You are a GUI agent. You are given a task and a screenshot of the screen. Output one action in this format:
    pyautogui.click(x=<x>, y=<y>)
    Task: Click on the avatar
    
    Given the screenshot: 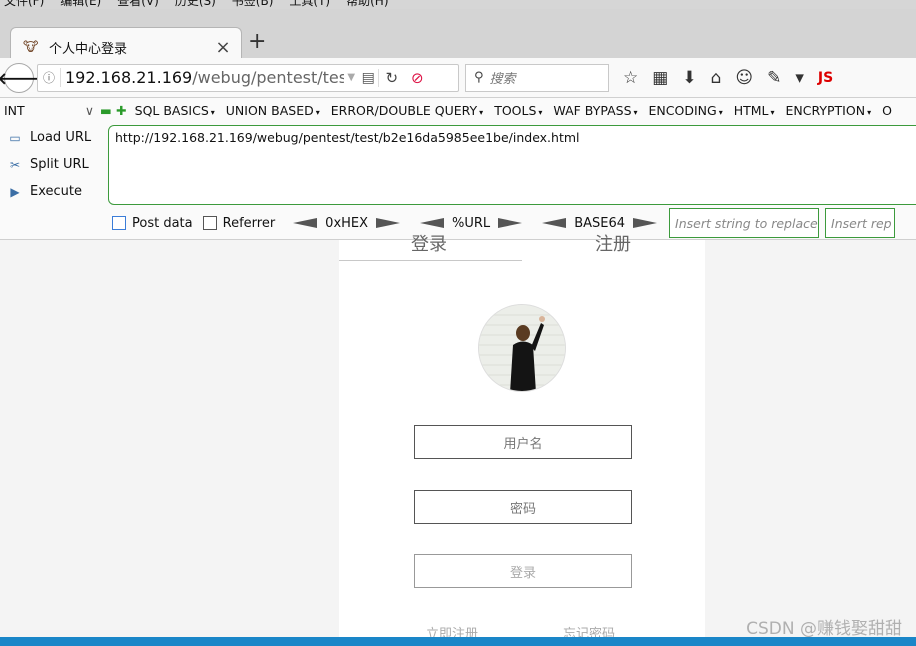 What is the action you would take?
    pyautogui.click(x=522, y=348)
    